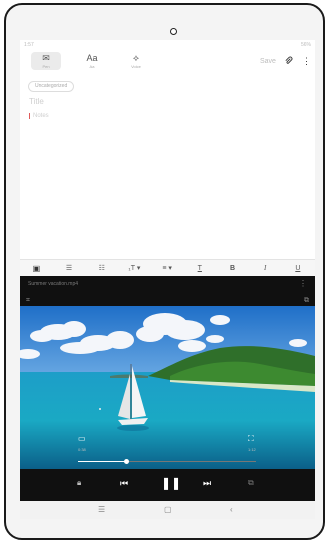 The image size is (329, 543). Describe the element at coordinates (288, 61) in the screenshot. I see `attach-icon` at that location.